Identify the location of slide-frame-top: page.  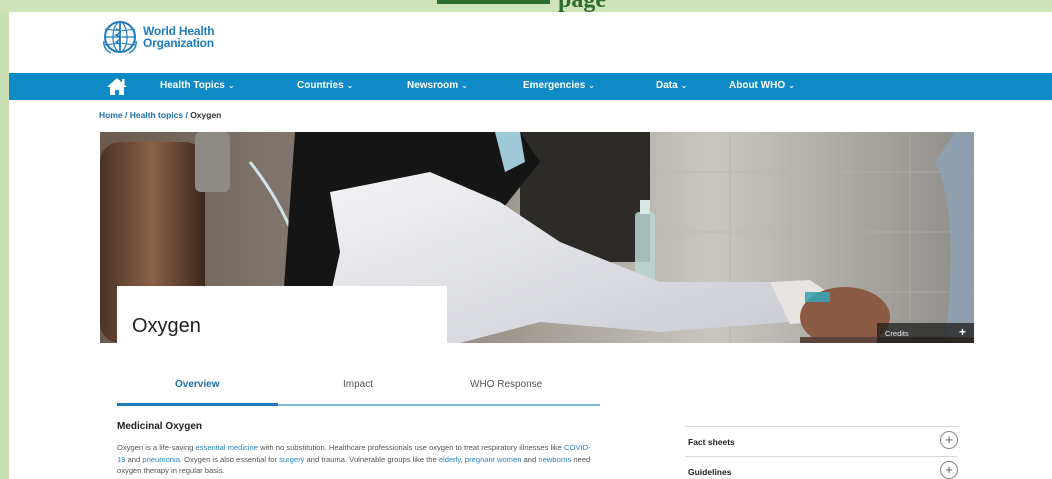
(526, 6).